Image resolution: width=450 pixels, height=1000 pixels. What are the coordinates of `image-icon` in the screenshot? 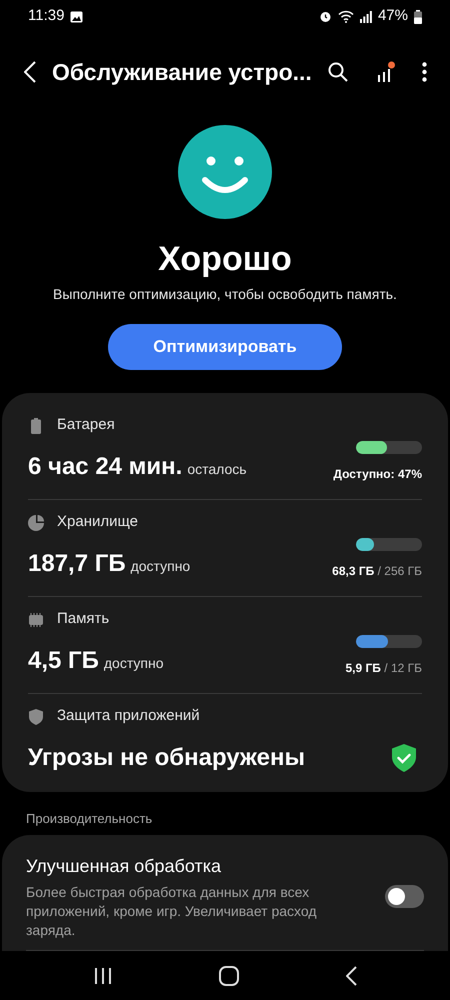 It's located at (77, 16).